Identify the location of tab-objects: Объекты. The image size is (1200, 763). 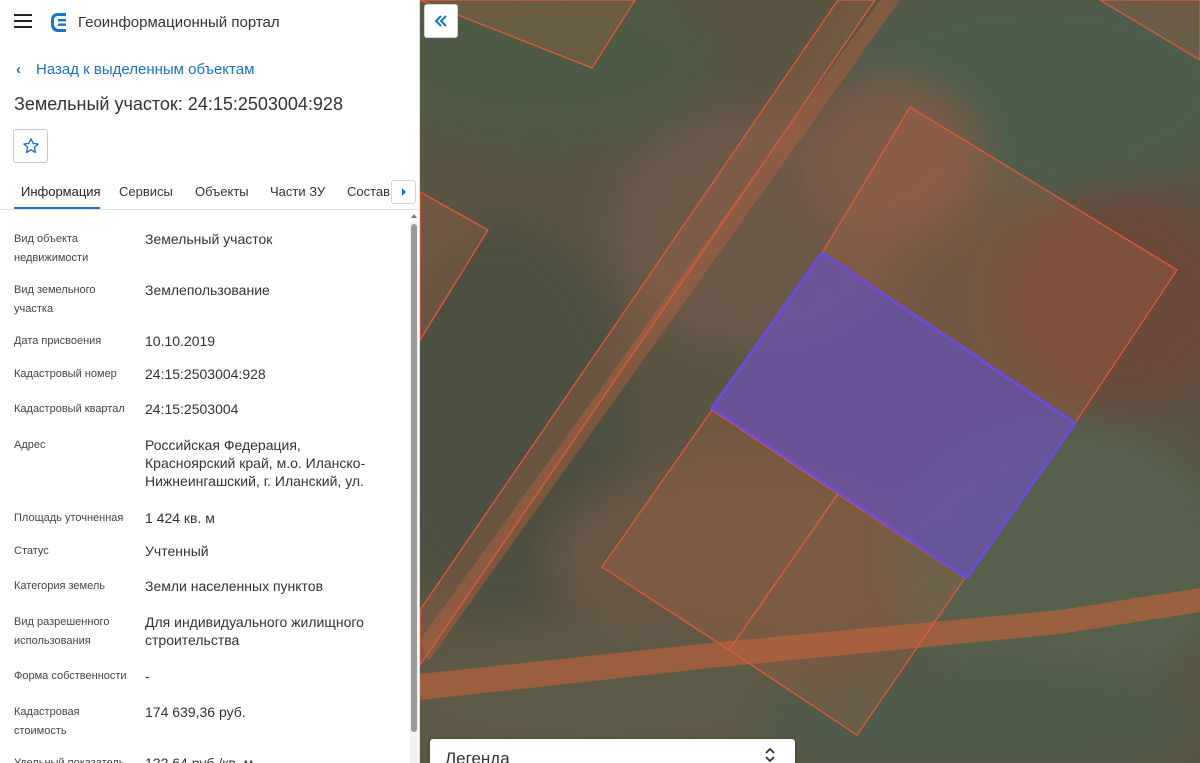
(222, 191).